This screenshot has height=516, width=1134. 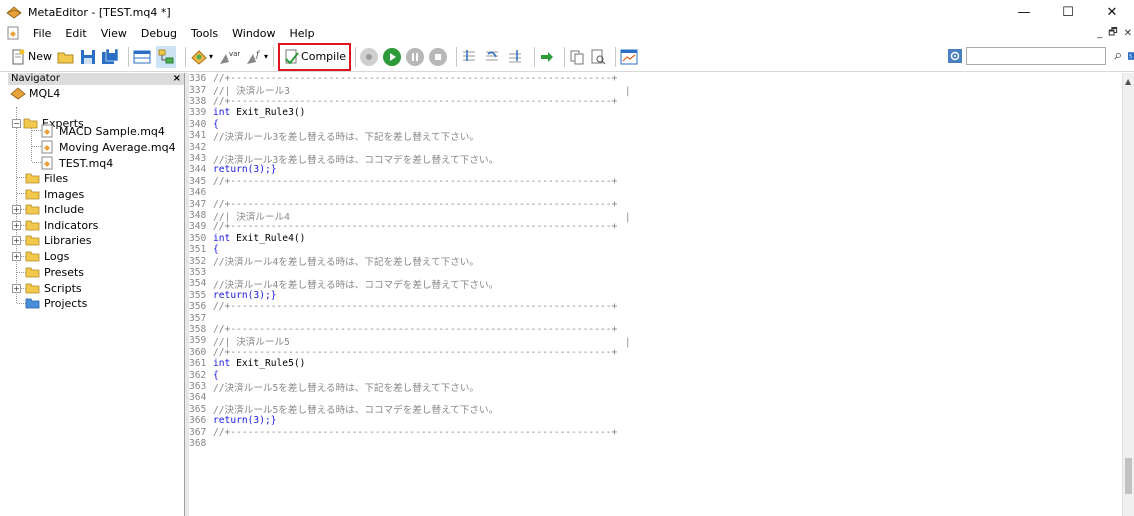 I want to click on stop-circle-icon, so click(x=369, y=56).